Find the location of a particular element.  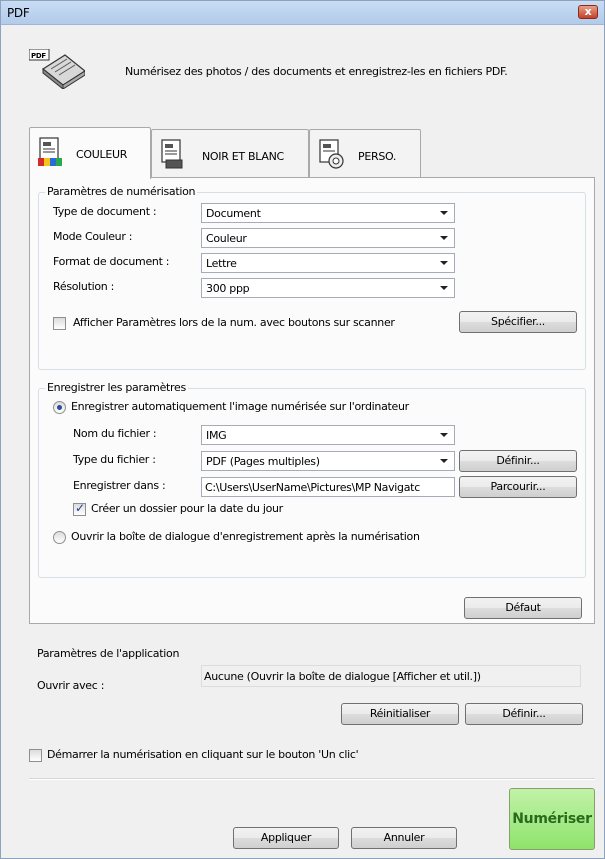

tab-couleur-label: COULEUR is located at coordinates (102, 154).